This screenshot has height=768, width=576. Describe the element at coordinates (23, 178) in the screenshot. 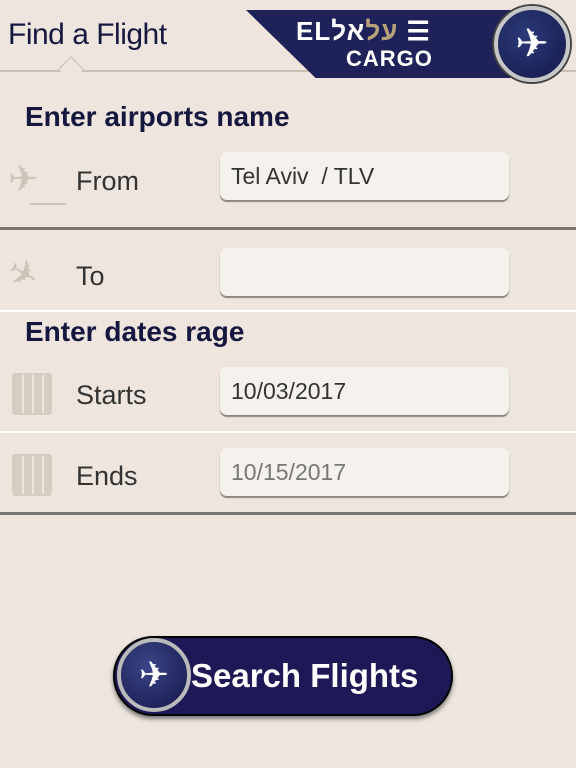

I see `takeoff-icon: ✈` at that location.